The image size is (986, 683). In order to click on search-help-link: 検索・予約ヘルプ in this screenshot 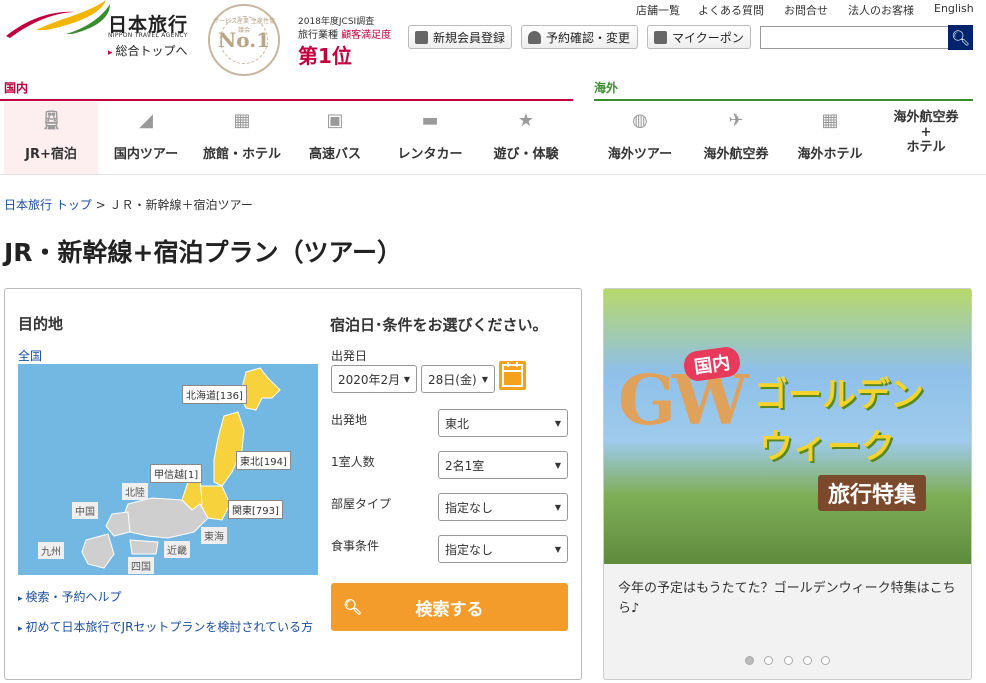, I will do `click(70, 596)`.